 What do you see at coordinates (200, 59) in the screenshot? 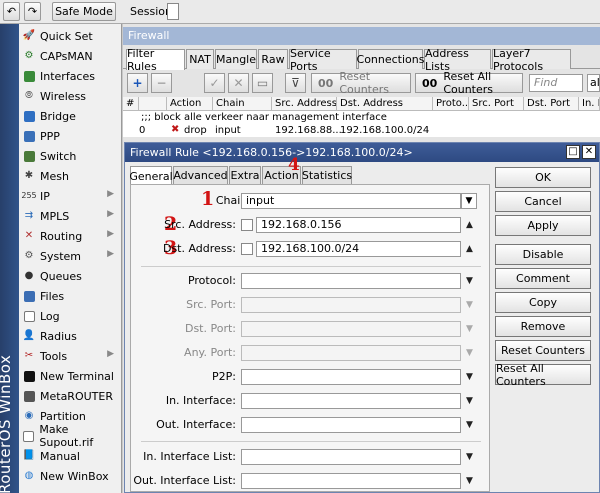
I see `tab-nat: NAT` at bounding box center [200, 59].